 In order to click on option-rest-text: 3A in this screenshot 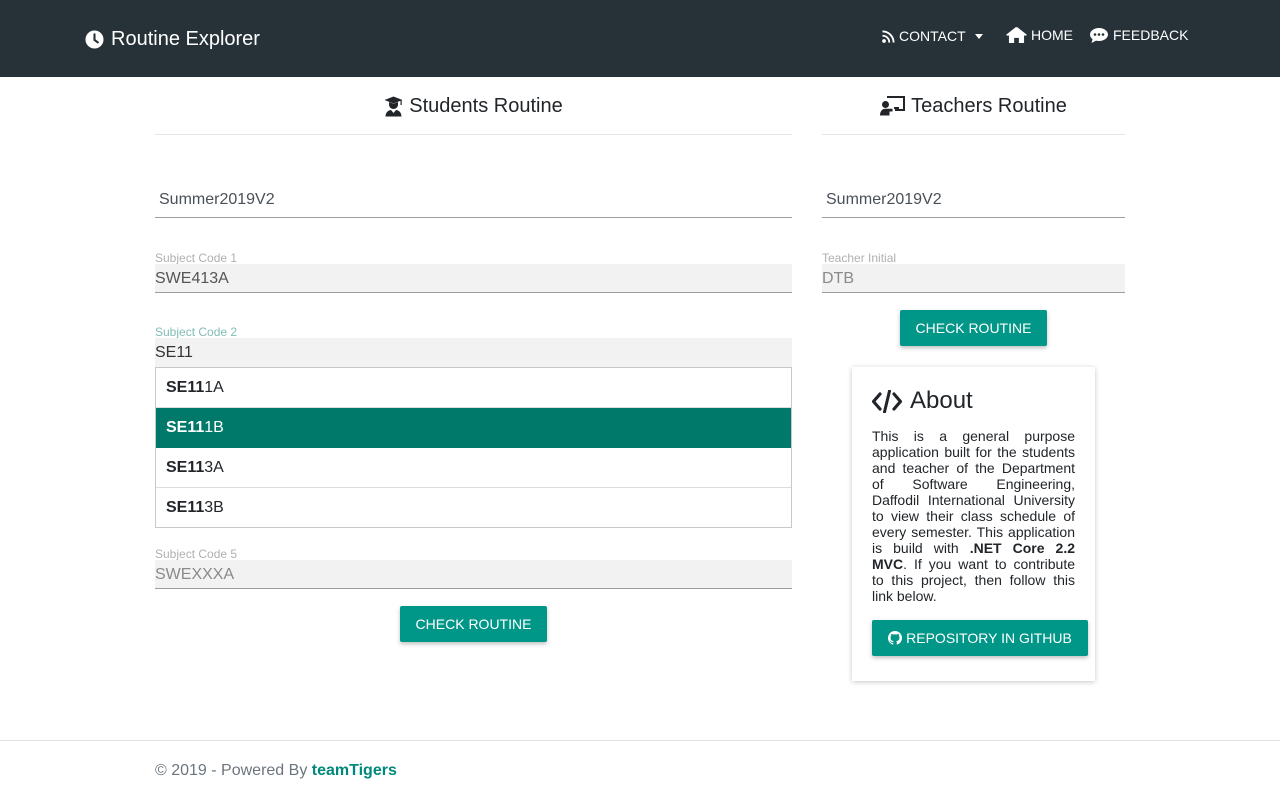, I will do `click(214, 467)`.